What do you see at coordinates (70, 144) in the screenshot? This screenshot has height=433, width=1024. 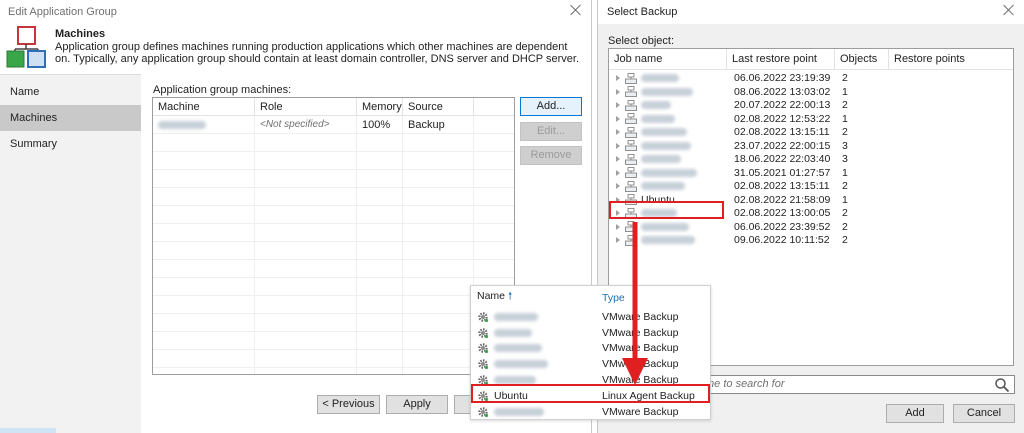 I see `nav-item-summary: Summary` at bounding box center [70, 144].